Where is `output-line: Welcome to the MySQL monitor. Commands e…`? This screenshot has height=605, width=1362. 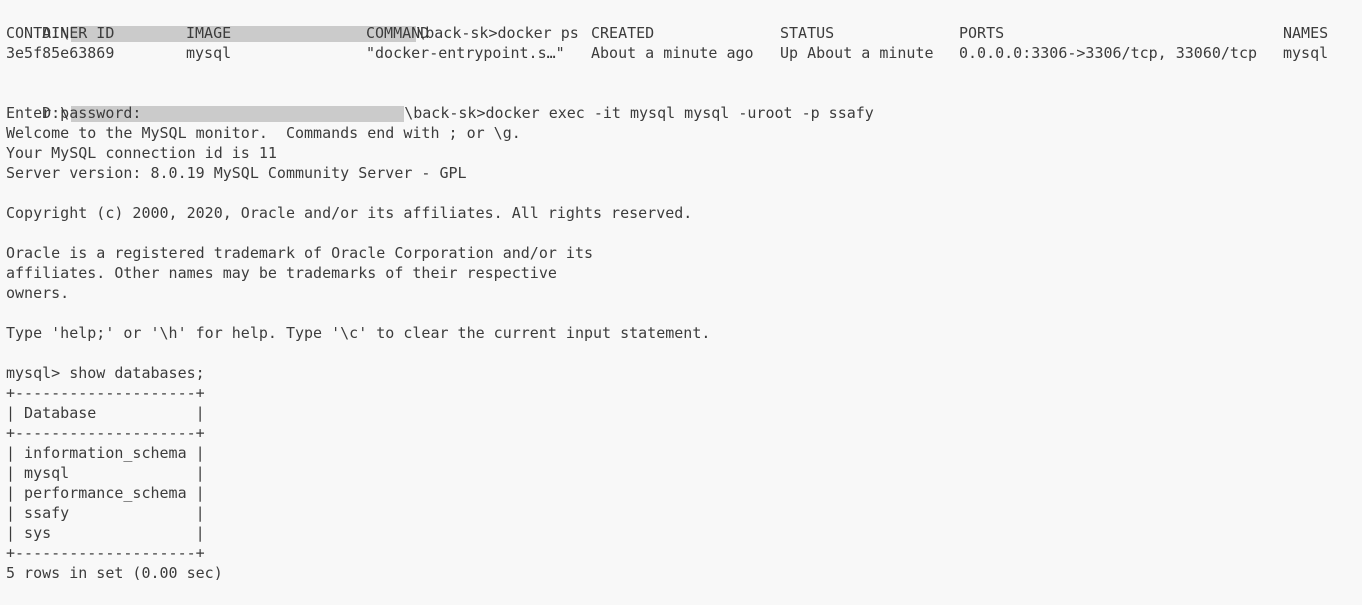
output-line: Welcome to the MySQL monitor. Commands e… is located at coordinates (263, 133).